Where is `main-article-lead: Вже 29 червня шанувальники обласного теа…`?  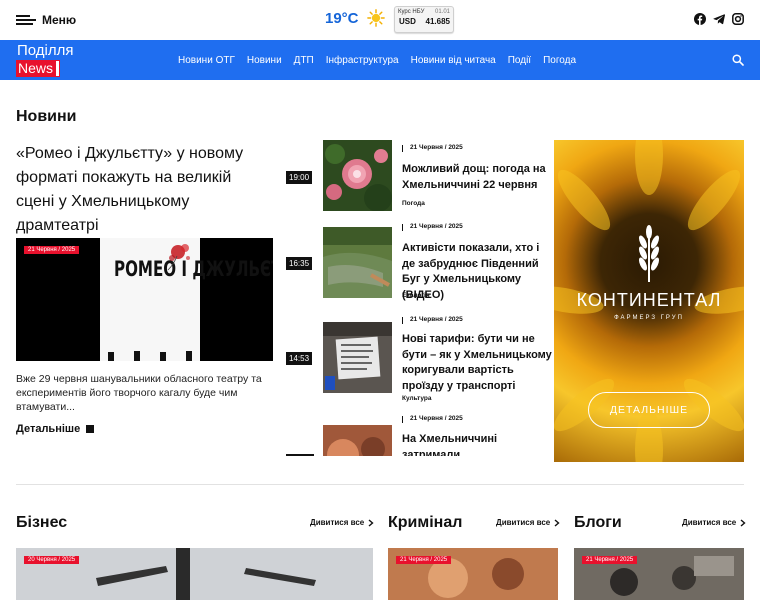 main-article-lead: Вже 29 червня шанувальники обласного теа… is located at coordinates (139, 393).